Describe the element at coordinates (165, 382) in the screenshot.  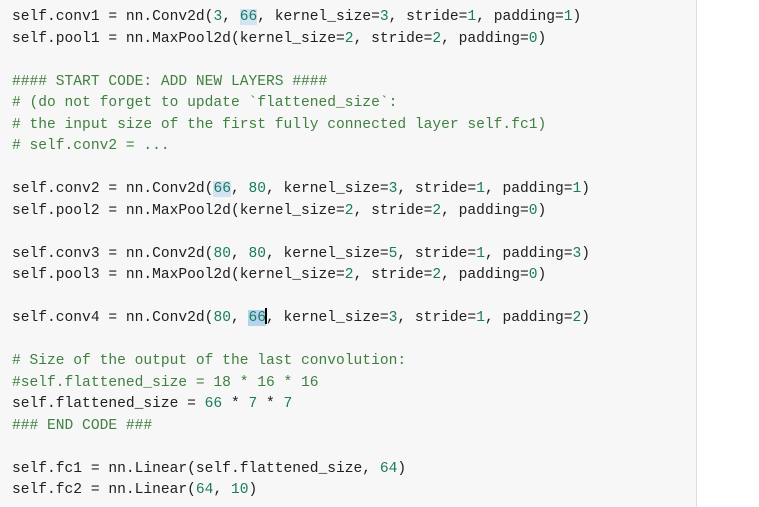
I see `code-comment: #self.flattened_size = 18 * 16 * 16` at that location.